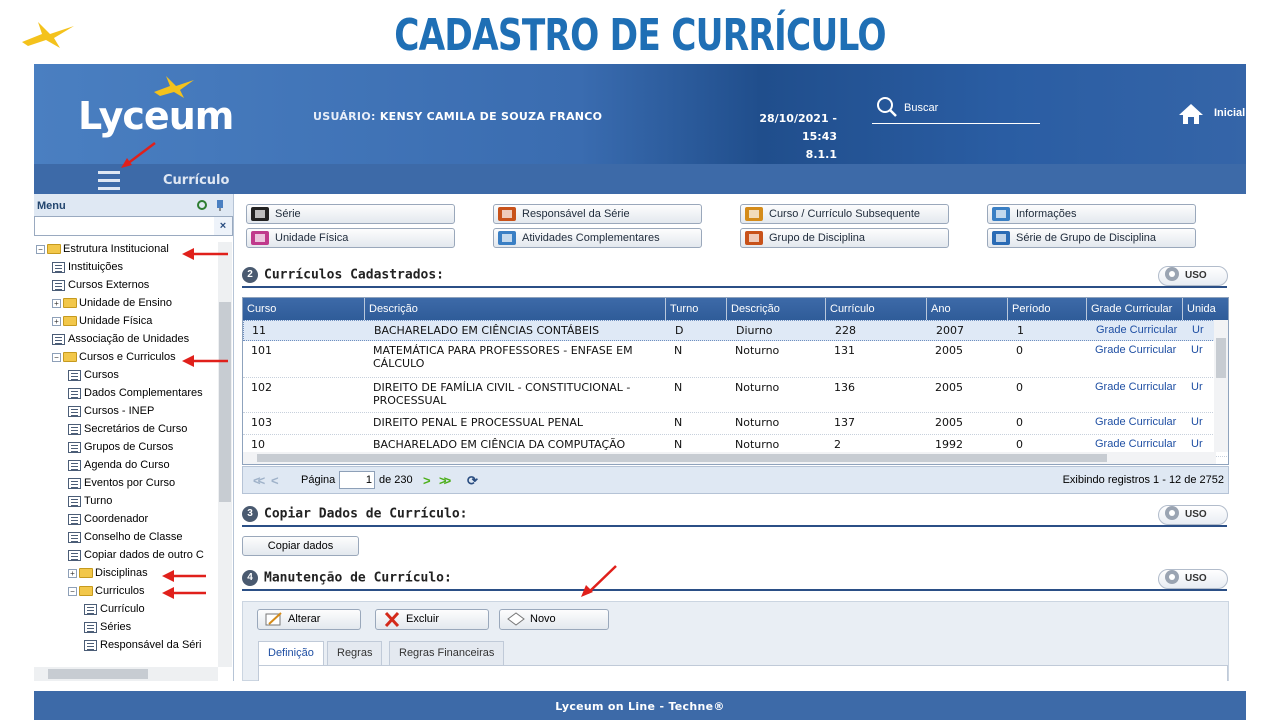  I want to click on tree-folder: − Estrutura Institucional, so click(102, 250).